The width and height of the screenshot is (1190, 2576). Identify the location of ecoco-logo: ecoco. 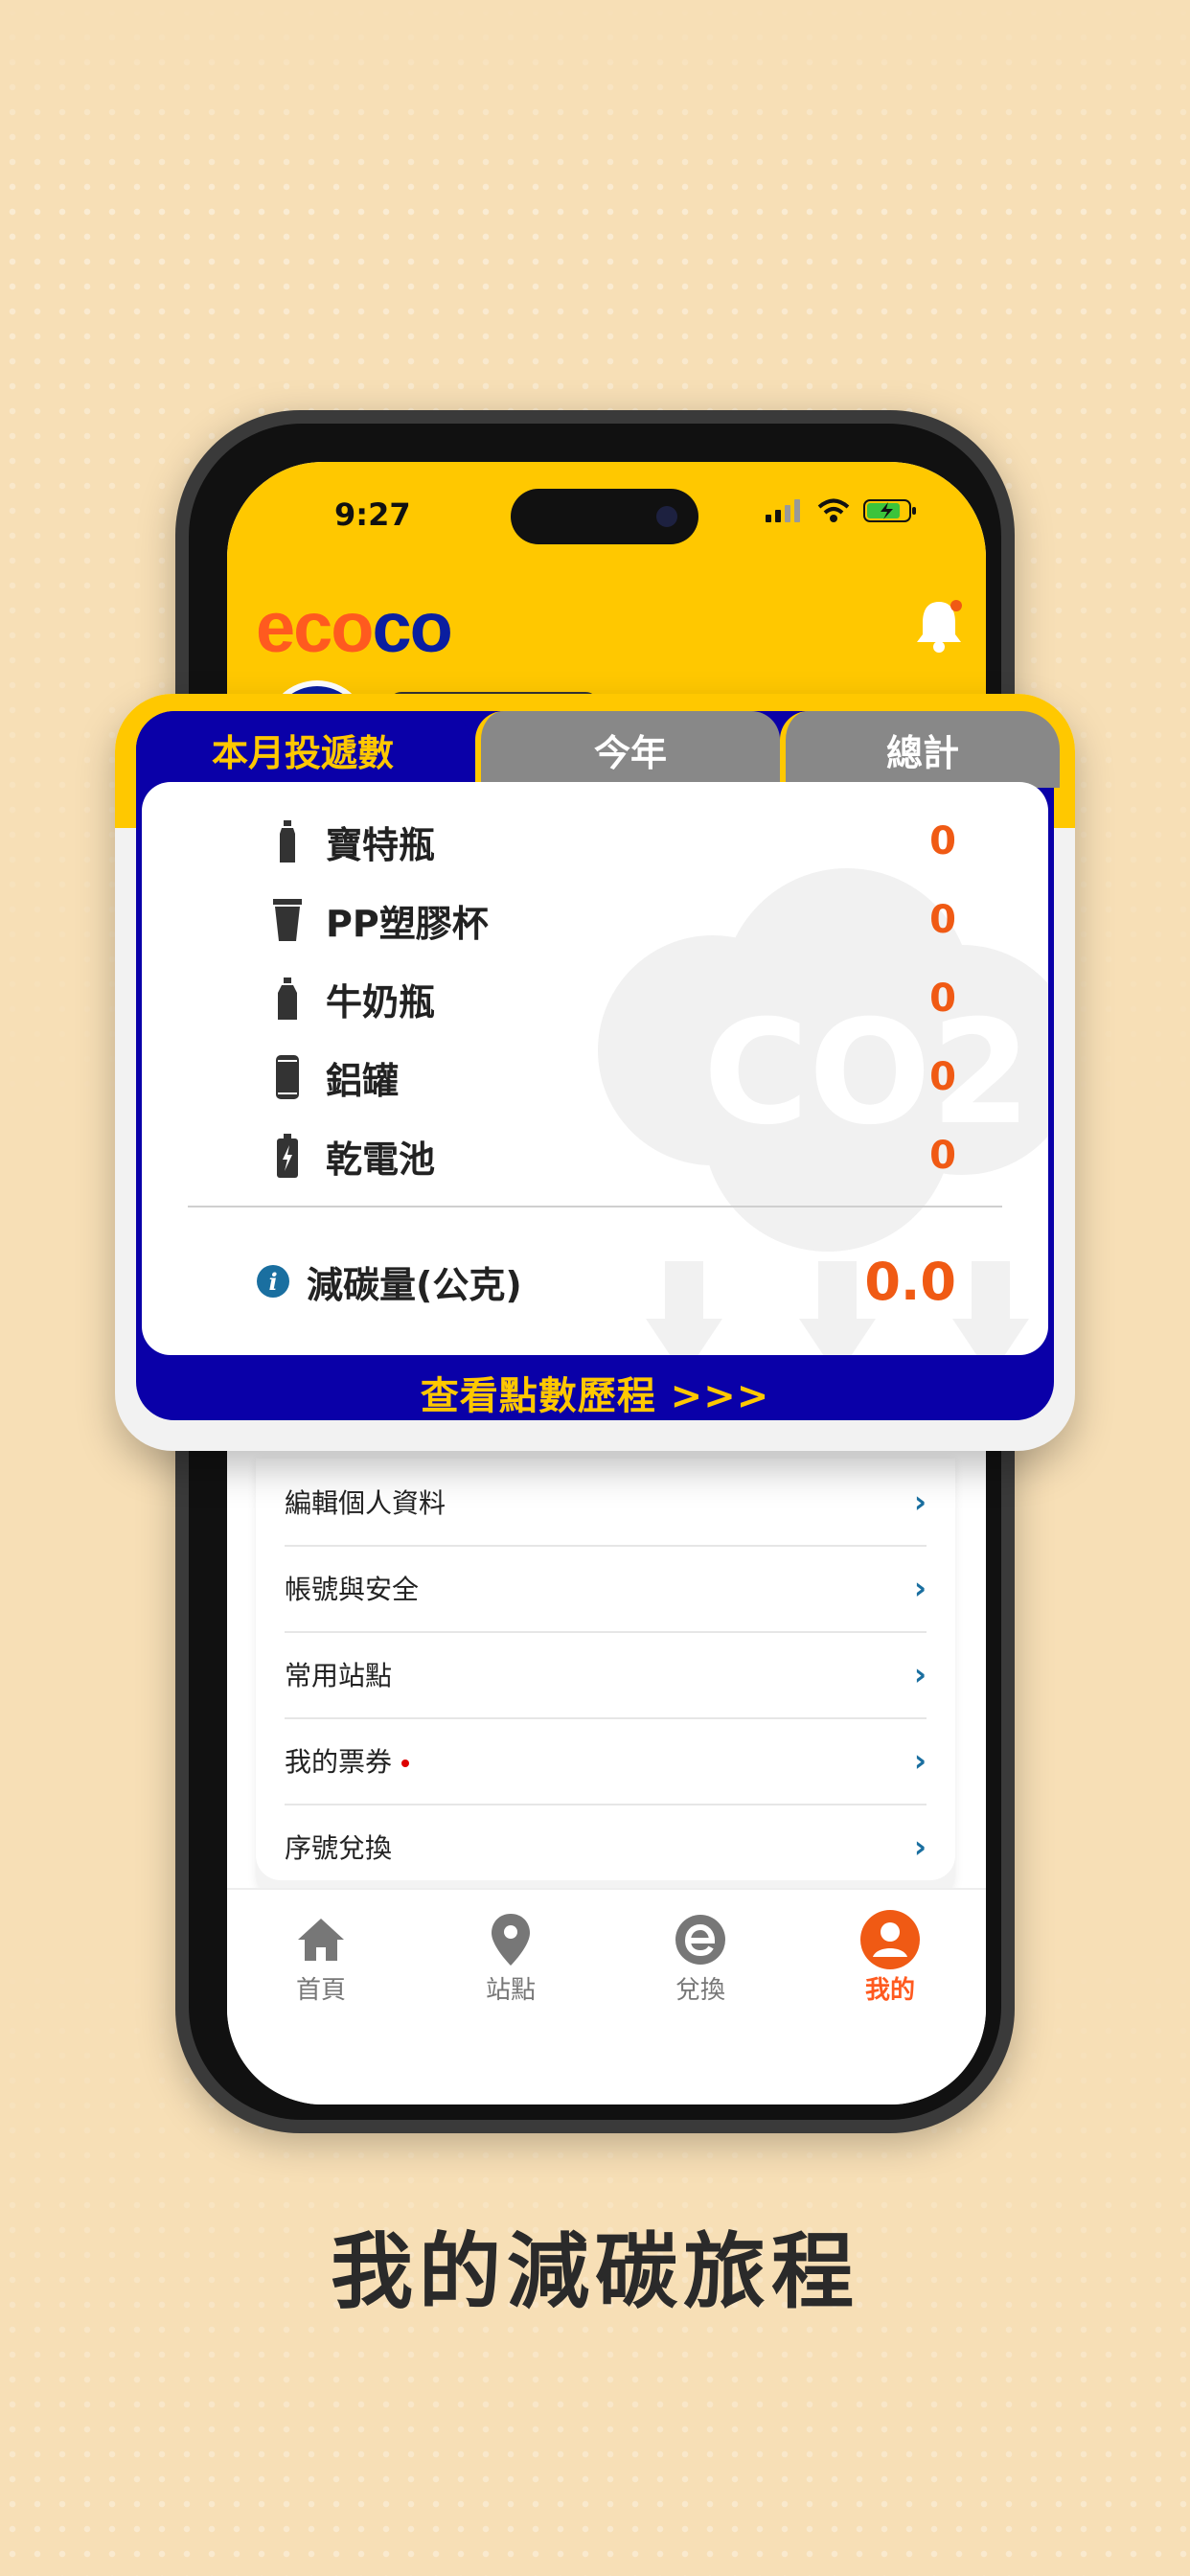
(355, 627).